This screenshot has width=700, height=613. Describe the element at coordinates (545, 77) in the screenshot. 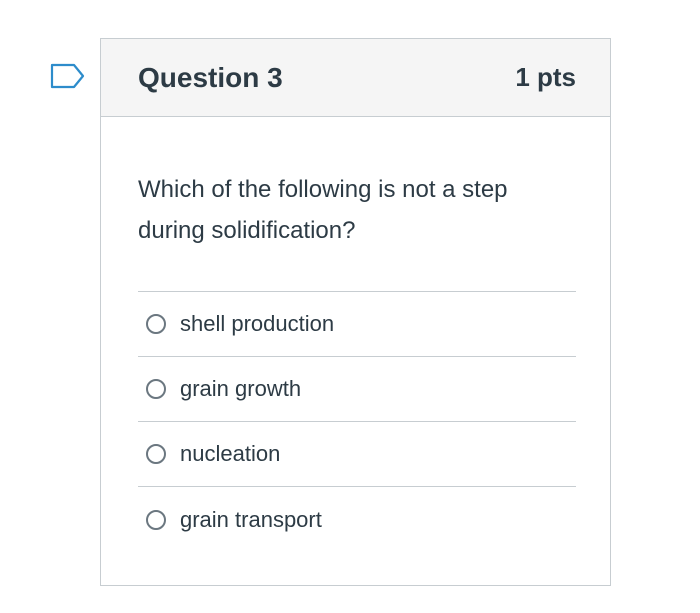

I see `question-points: 1 pts` at that location.